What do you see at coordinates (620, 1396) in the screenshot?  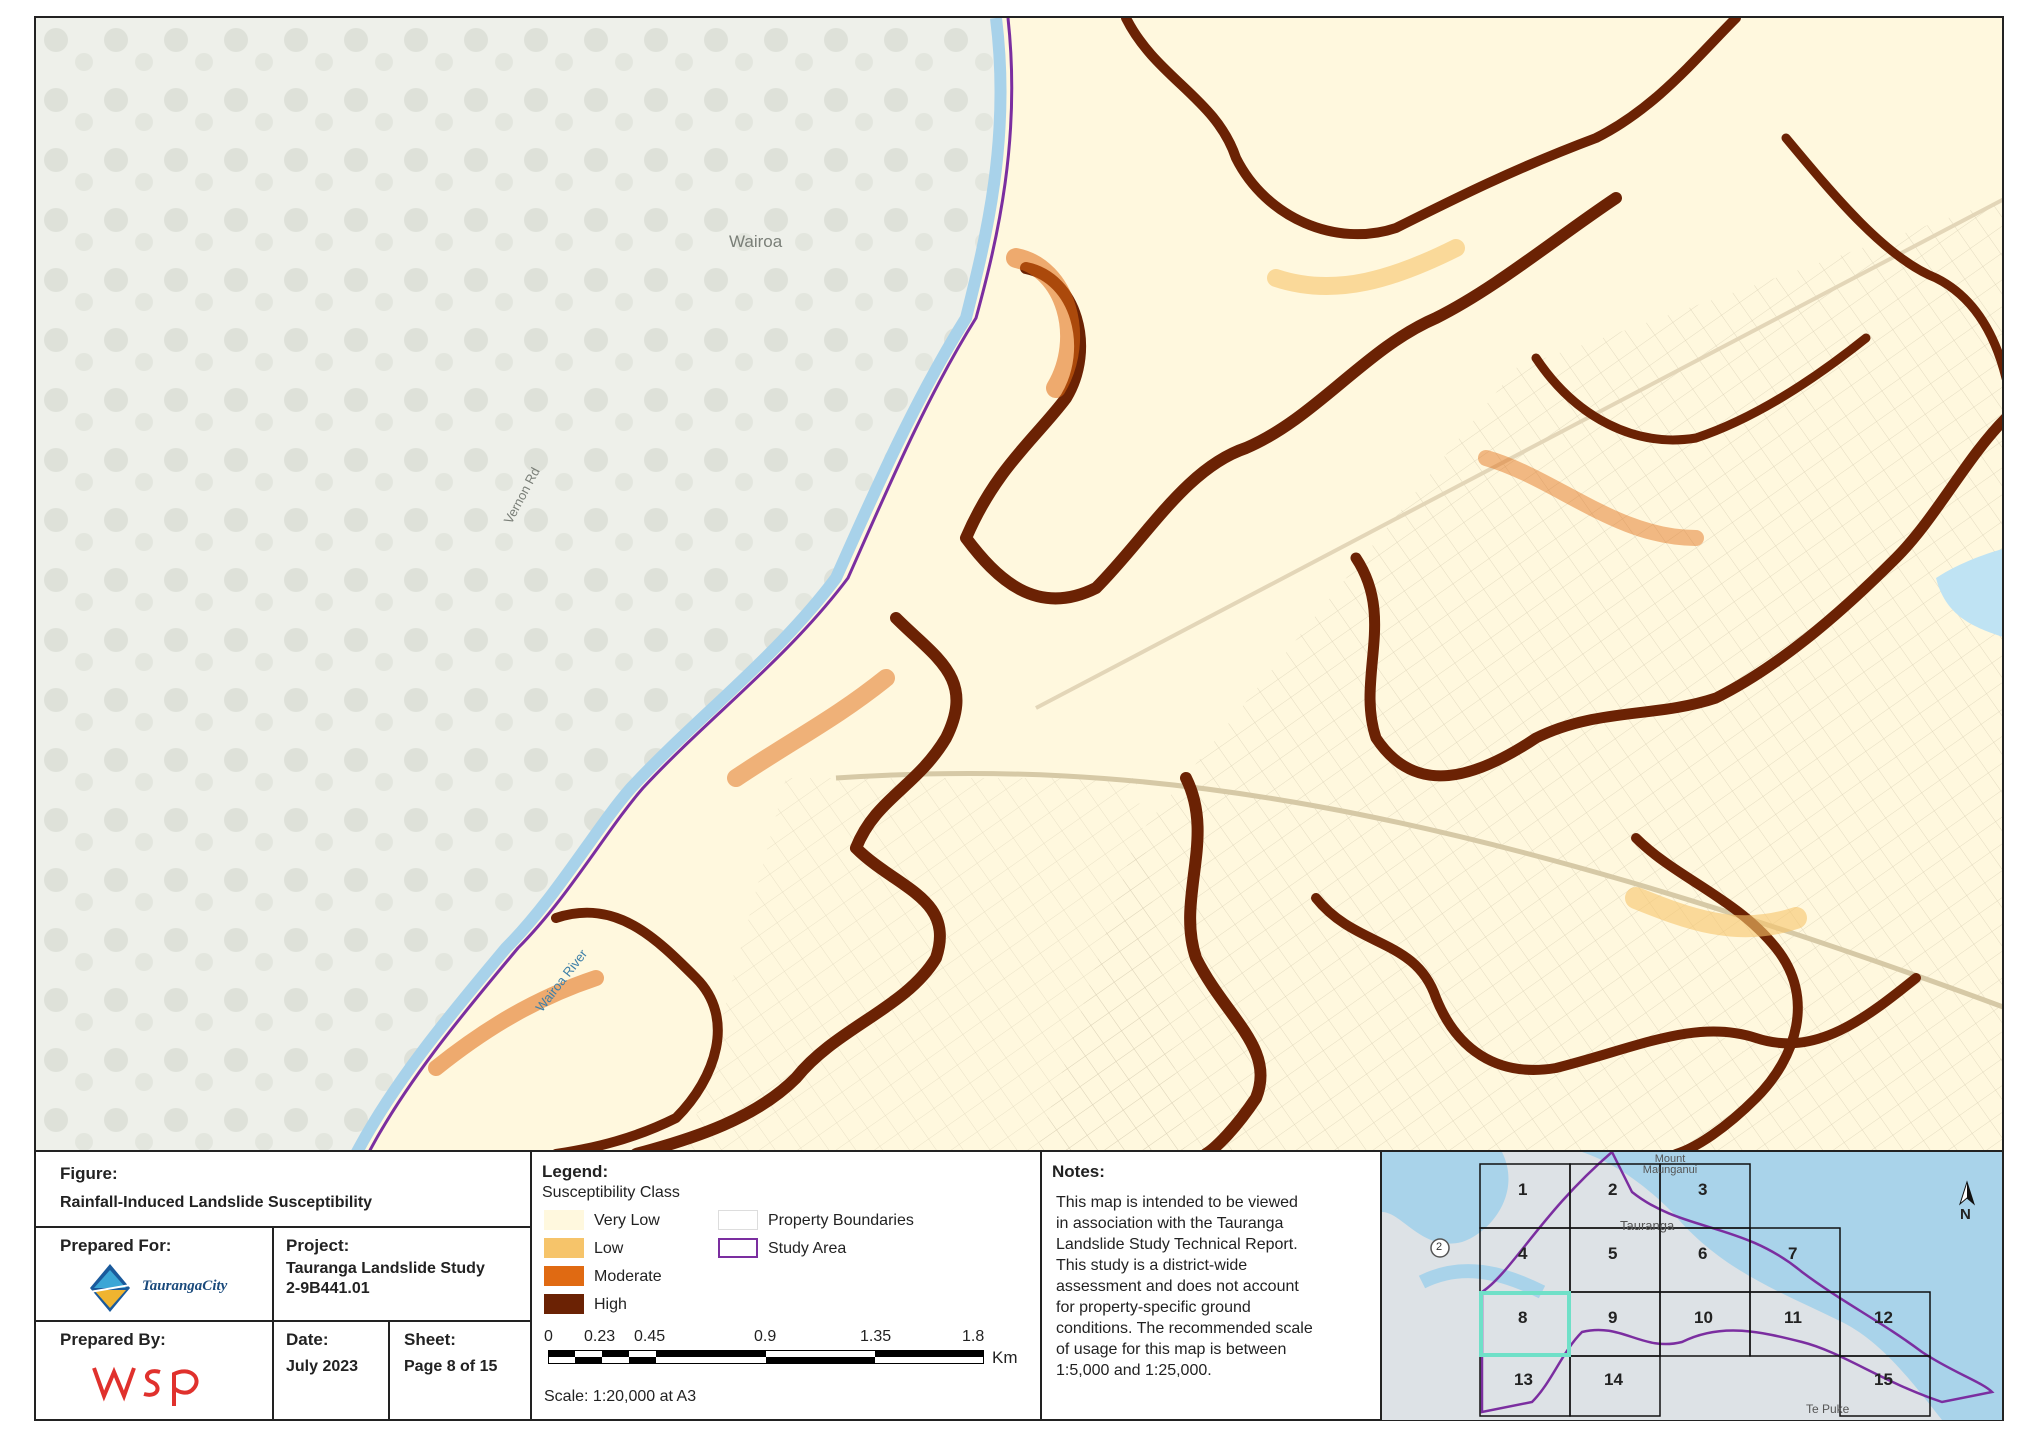 I see `scale-text: Scale: 1:20,000 at A3` at bounding box center [620, 1396].